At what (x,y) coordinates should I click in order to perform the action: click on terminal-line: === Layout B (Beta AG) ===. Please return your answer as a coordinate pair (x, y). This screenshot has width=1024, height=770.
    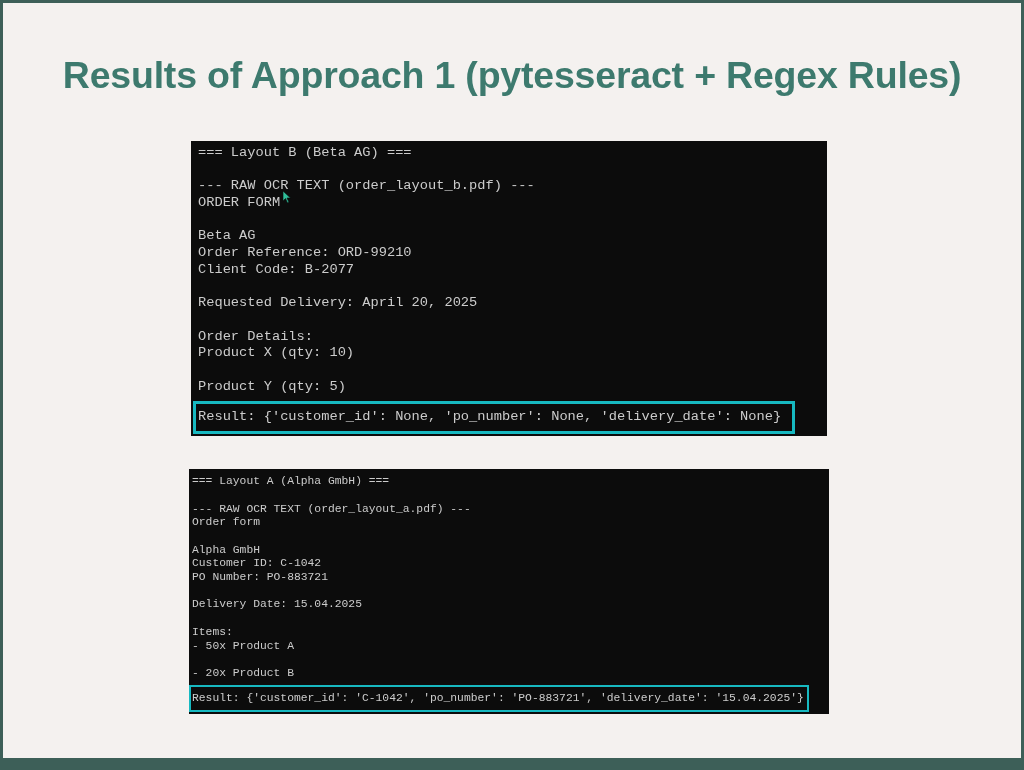
    Looking at the image, I should click on (305, 153).